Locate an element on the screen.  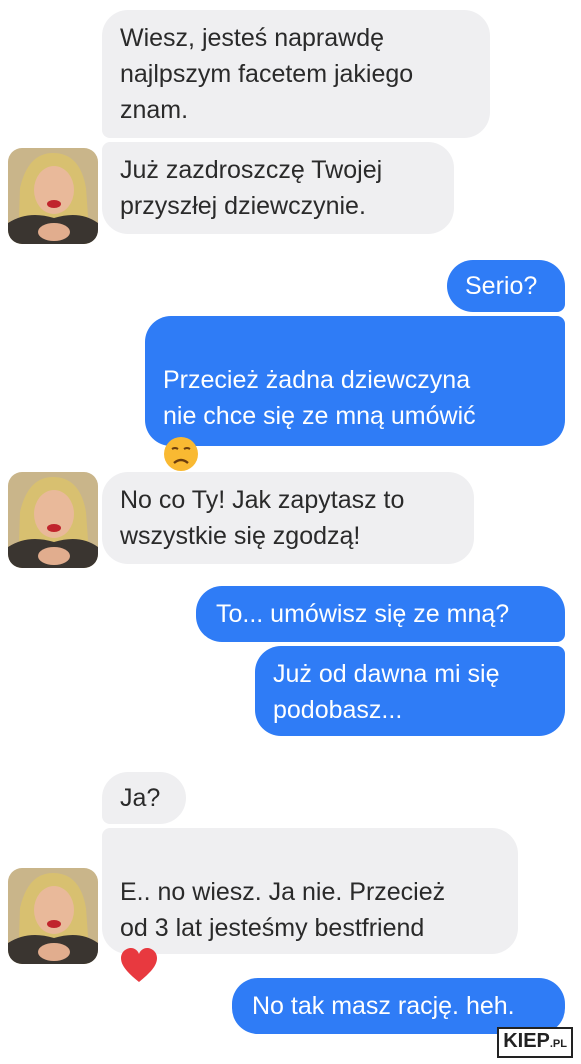
watermark-main: KIEP is located at coordinates (526, 1041).